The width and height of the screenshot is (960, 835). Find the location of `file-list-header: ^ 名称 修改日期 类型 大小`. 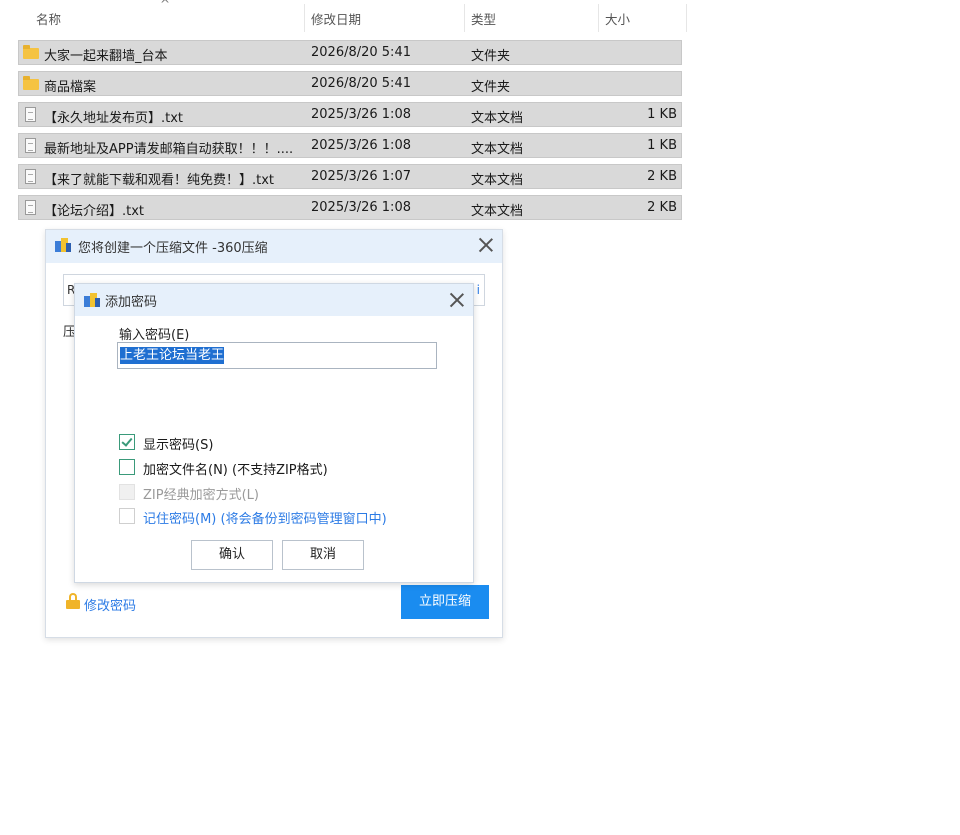

file-list-header: ^ 名称 修改日期 类型 大小 is located at coordinates (345, 17).